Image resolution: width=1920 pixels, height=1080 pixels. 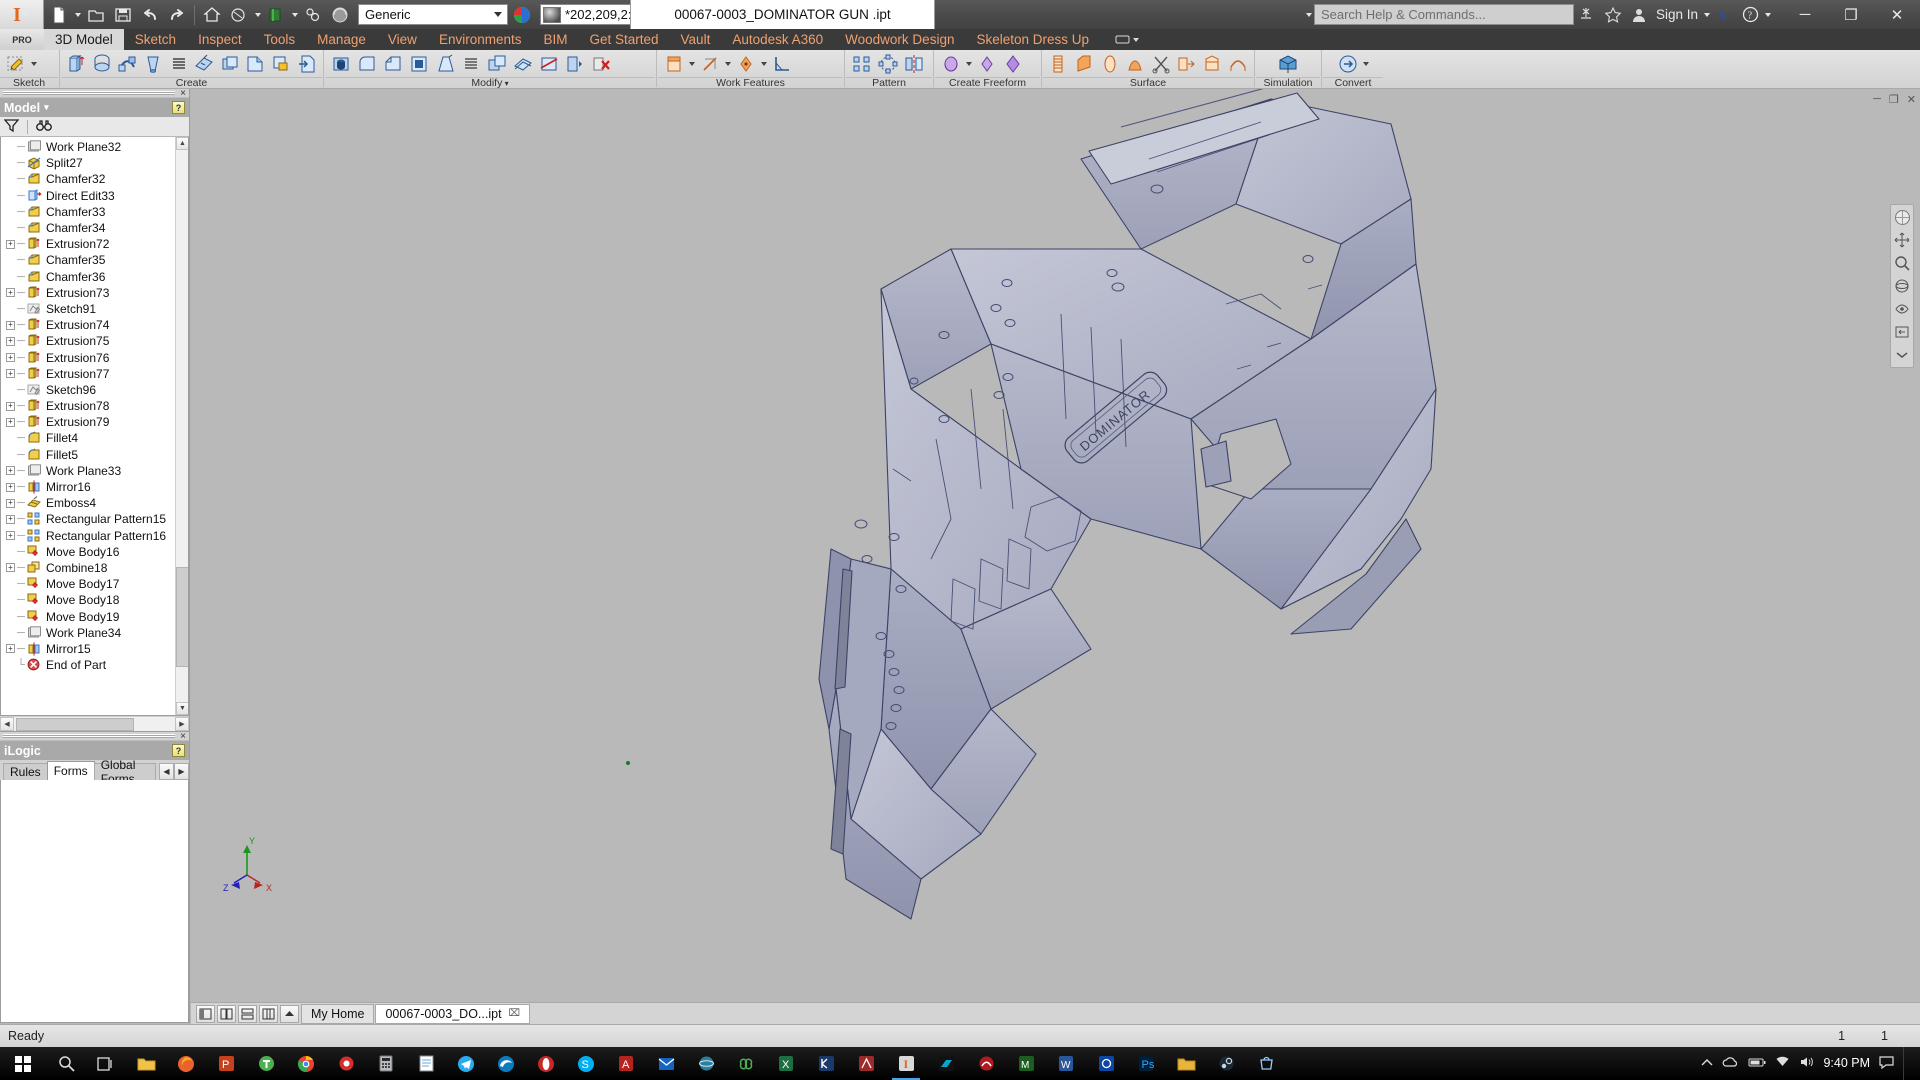 What do you see at coordinates (1026, 1063) in the screenshot?
I see `3dsmax-icon: M` at bounding box center [1026, 1063].